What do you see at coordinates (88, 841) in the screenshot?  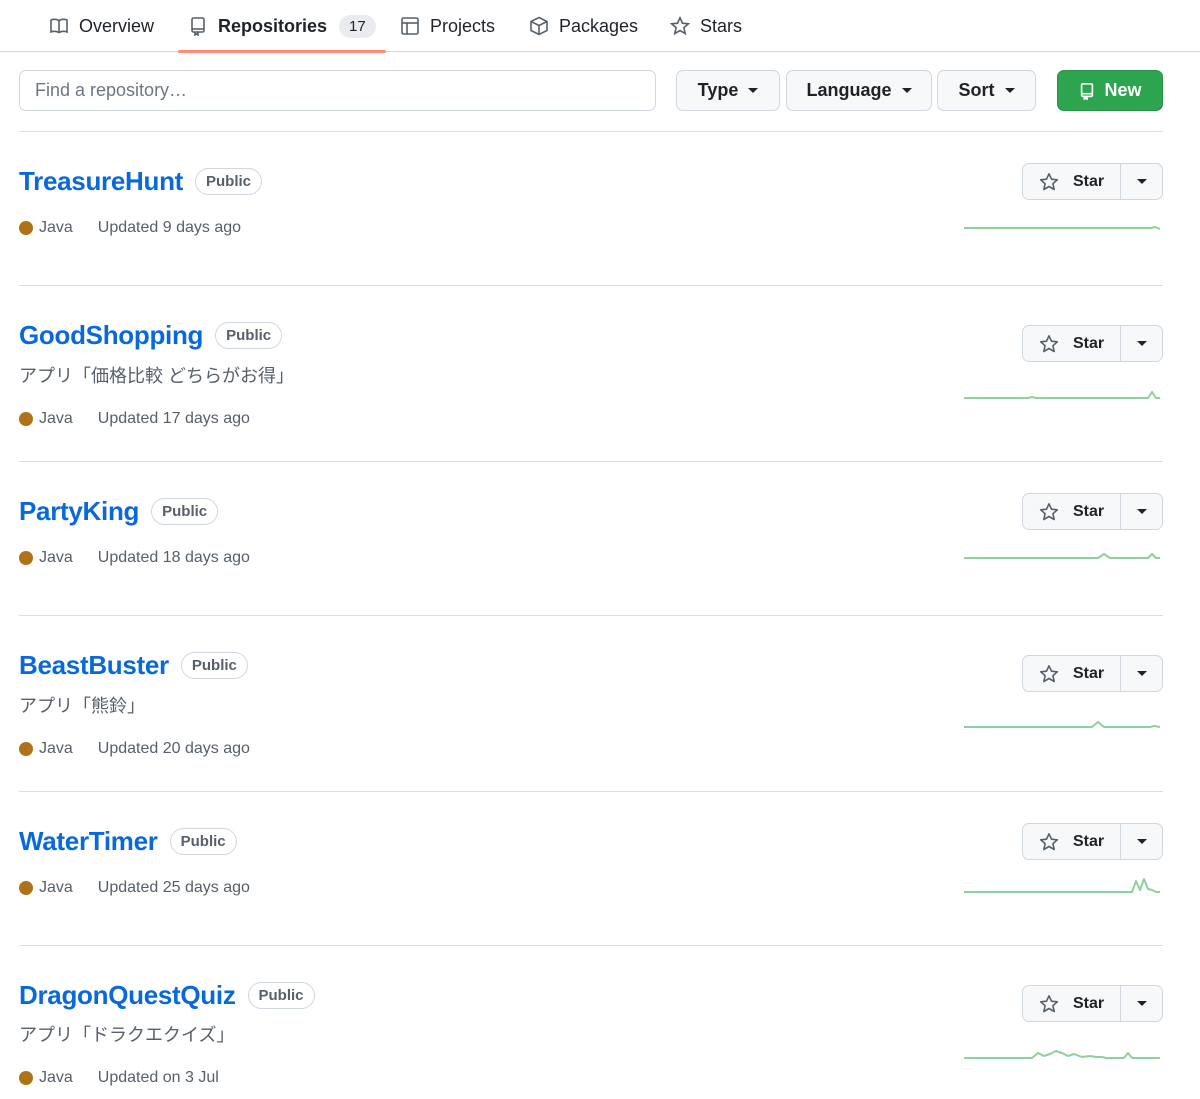 I see `repo-name-link: WaterTimer` at bounding box center [88, 841].